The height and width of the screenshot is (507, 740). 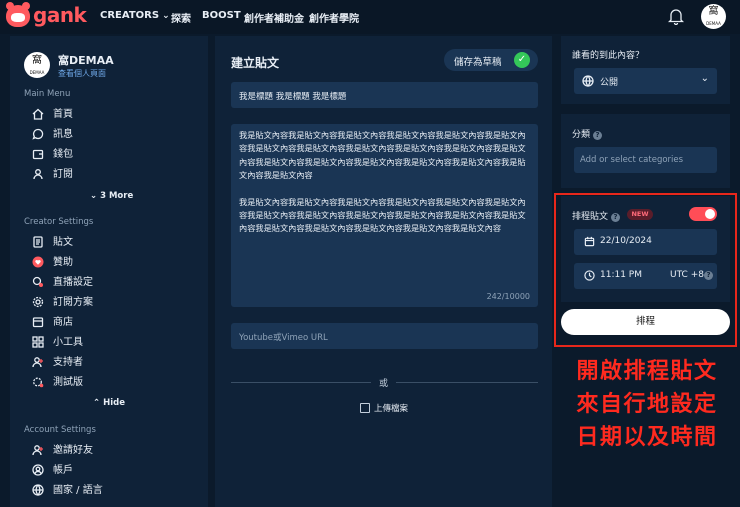 What do you see at coordinates (365, 408) in the screenshot?
I see `image-icon` at bounding box center [365, 408].